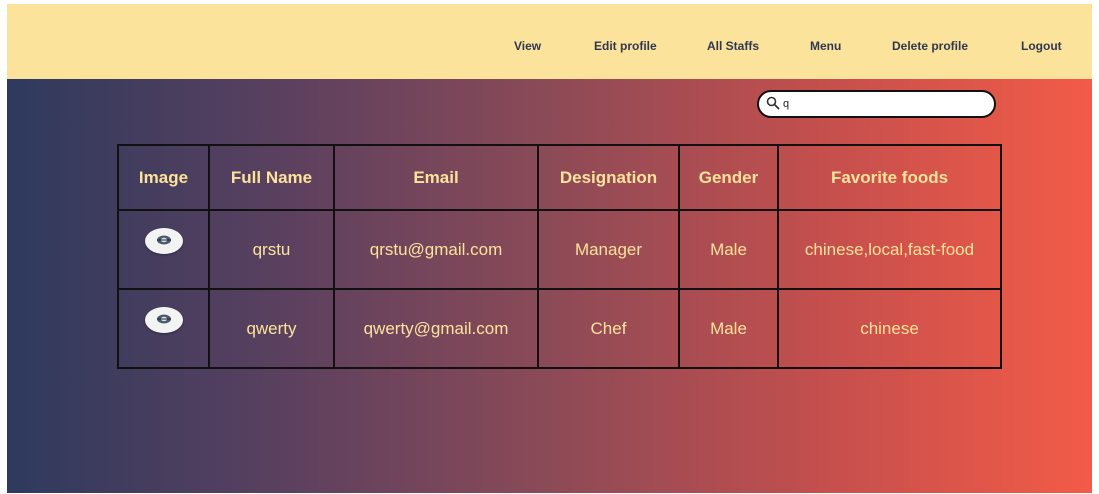 This screenshot has width=1099, height=494. What do you see at coordinates (733, 46) in the screenshot?
I see `nav-all-staffs-link: All Staffs` at bounding box center [733, 46].